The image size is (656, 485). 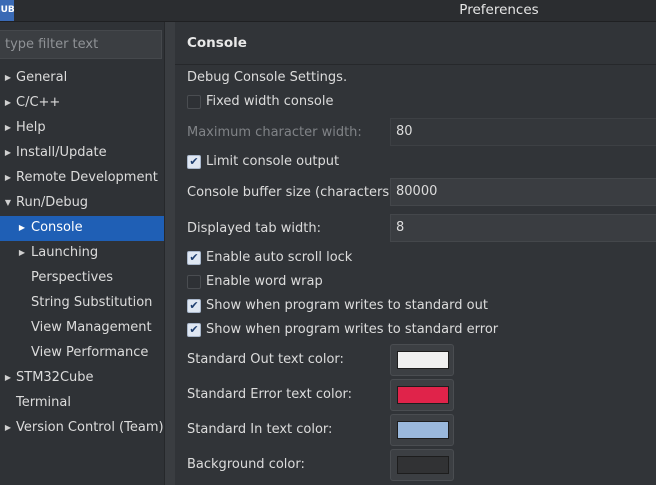 What do you see at coordinates (270, 101) in the screenshot?
I see `checkbox-label: Fixed width console` at bounding box center [270, 101].